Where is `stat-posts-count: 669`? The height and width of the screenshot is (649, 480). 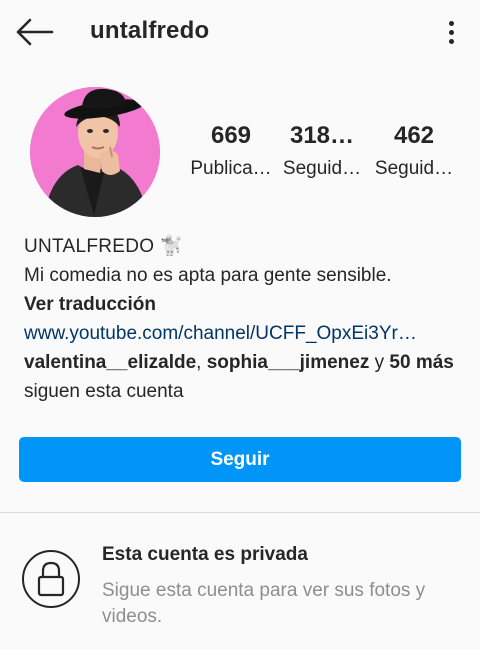 stat-posts-count: 669 is located at coordinates (231, 135).